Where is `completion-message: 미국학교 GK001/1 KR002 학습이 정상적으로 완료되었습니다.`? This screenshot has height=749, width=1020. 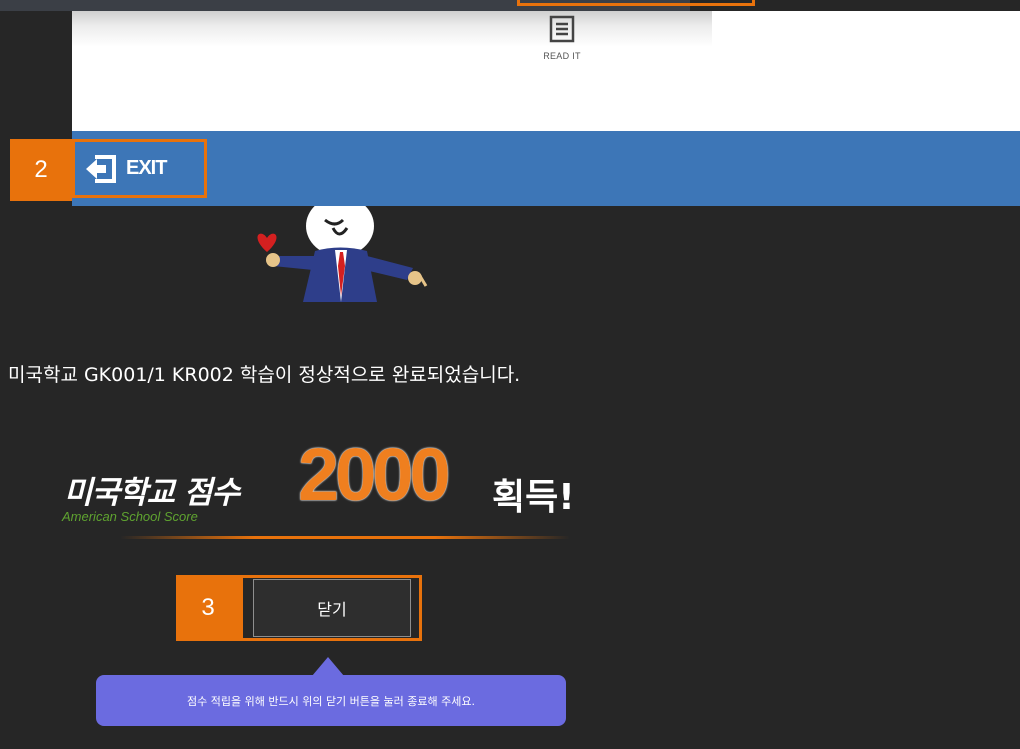
completion-message: 미국학교 GK001/1 KR002 학습이 정상적으로 완료되었습니다. is located at coordinates (264, 375).